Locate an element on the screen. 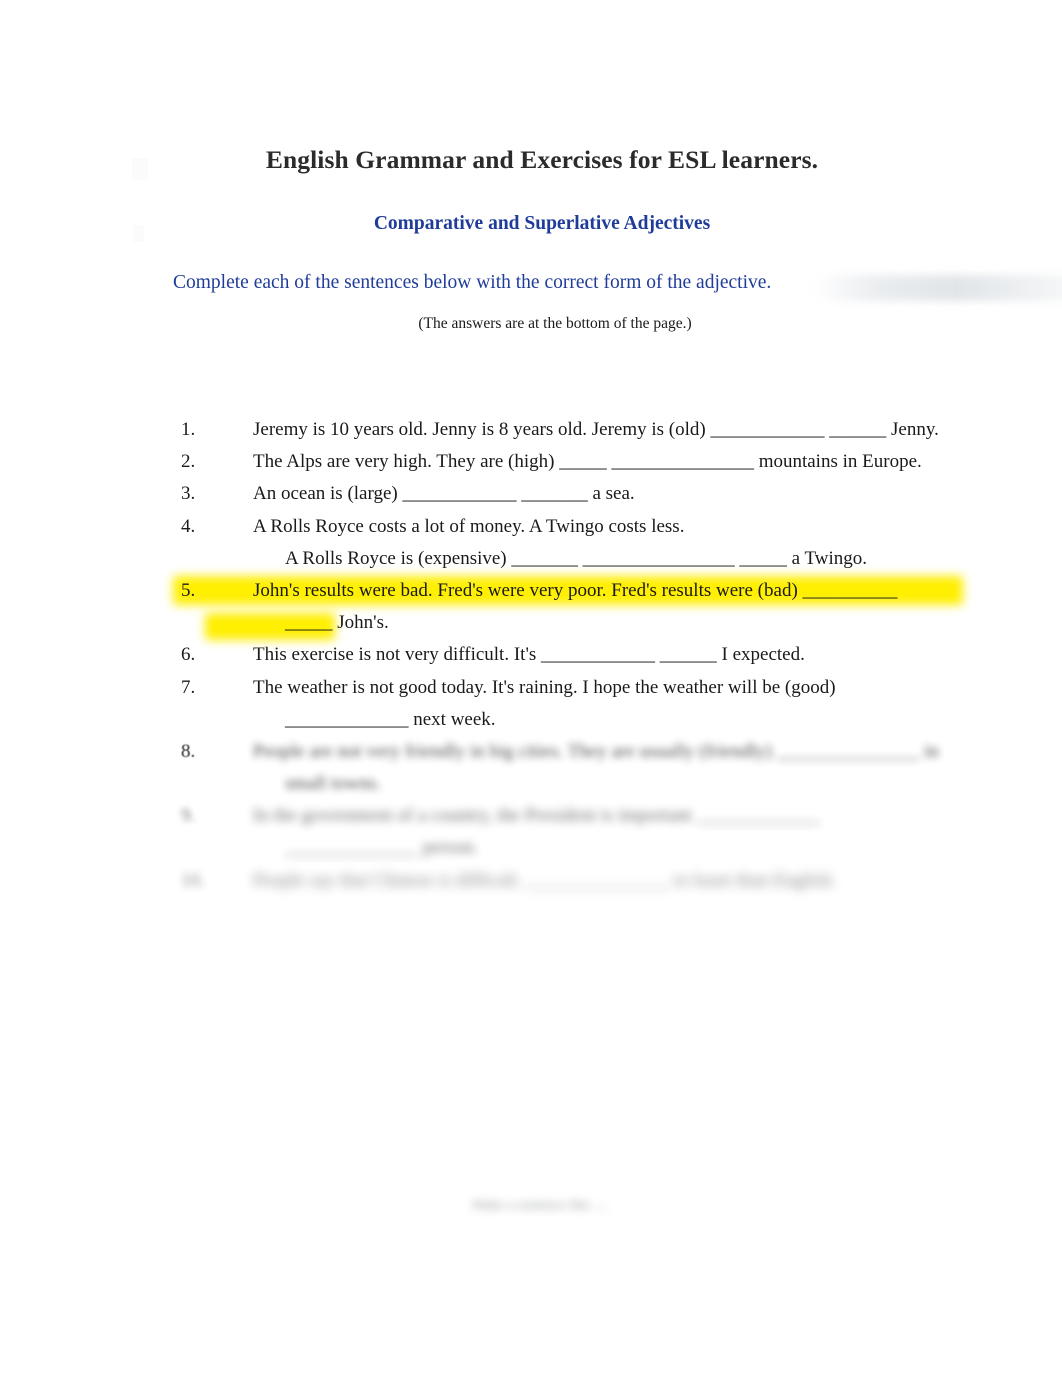  exercise-text-line2: _____________ next week. is located at coordinates (390, 719).